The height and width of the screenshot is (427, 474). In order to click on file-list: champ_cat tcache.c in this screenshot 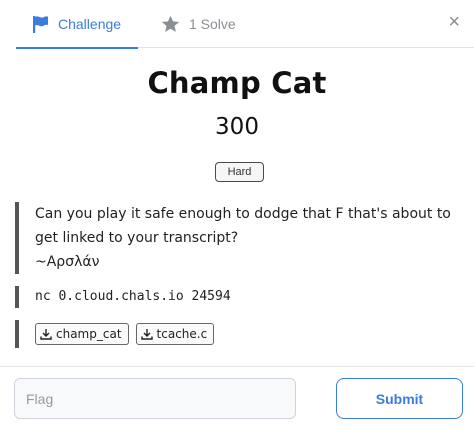, I will do `click(115, 334)`.